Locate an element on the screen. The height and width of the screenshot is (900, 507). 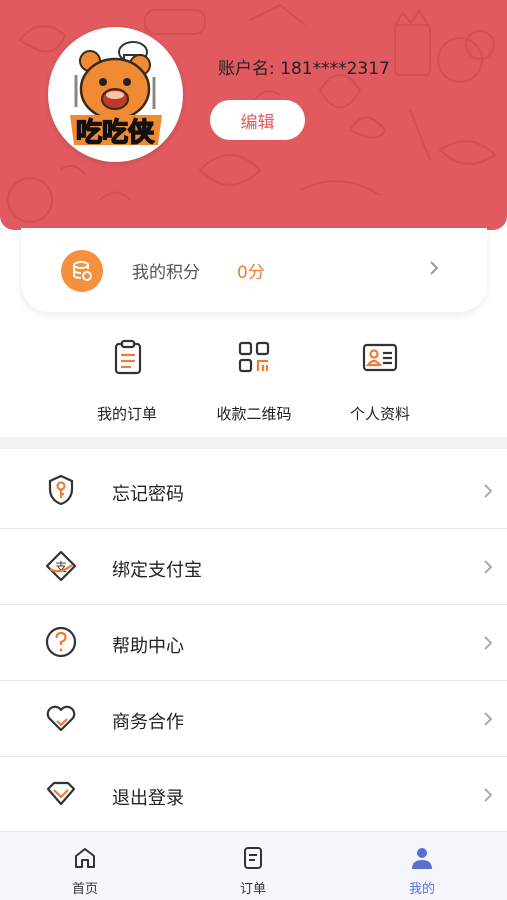
logout-diamond-icon is located at coordinates (61, 793).